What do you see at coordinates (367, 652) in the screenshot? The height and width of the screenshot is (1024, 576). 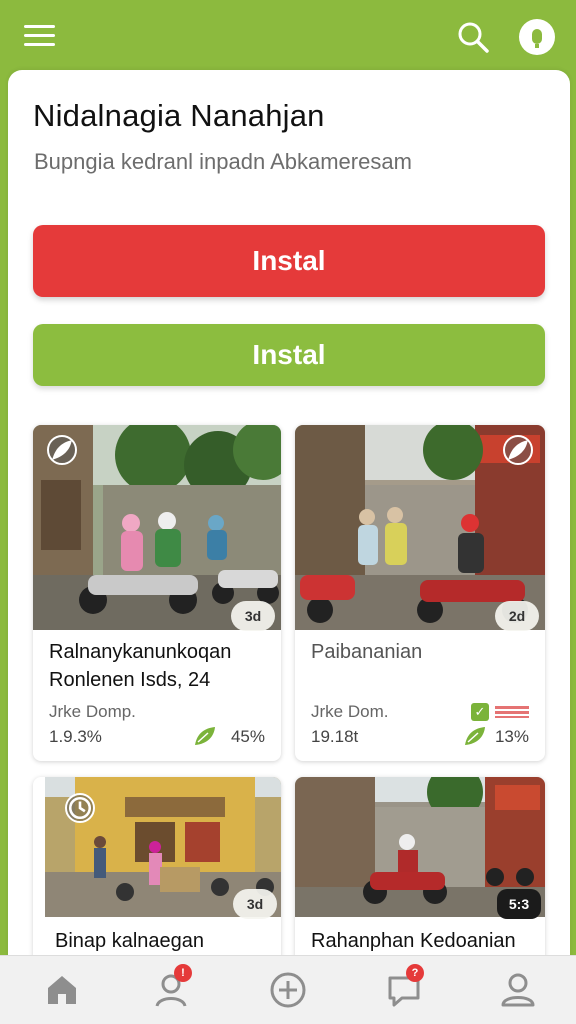 I see `card-title: Paibananian` at bounding box center [367, 652].